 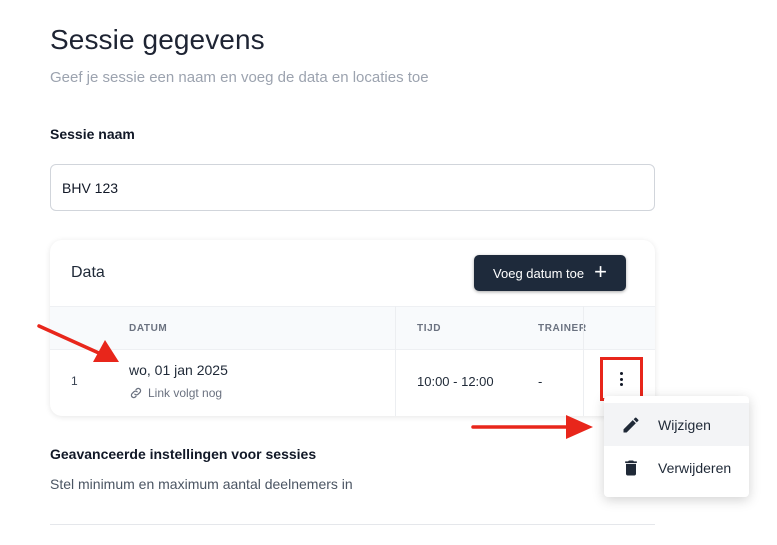 What do you see at coordinates (600, 271) in the screenshot?
I see `plus-icon: +` at bounding box center [600, 271].